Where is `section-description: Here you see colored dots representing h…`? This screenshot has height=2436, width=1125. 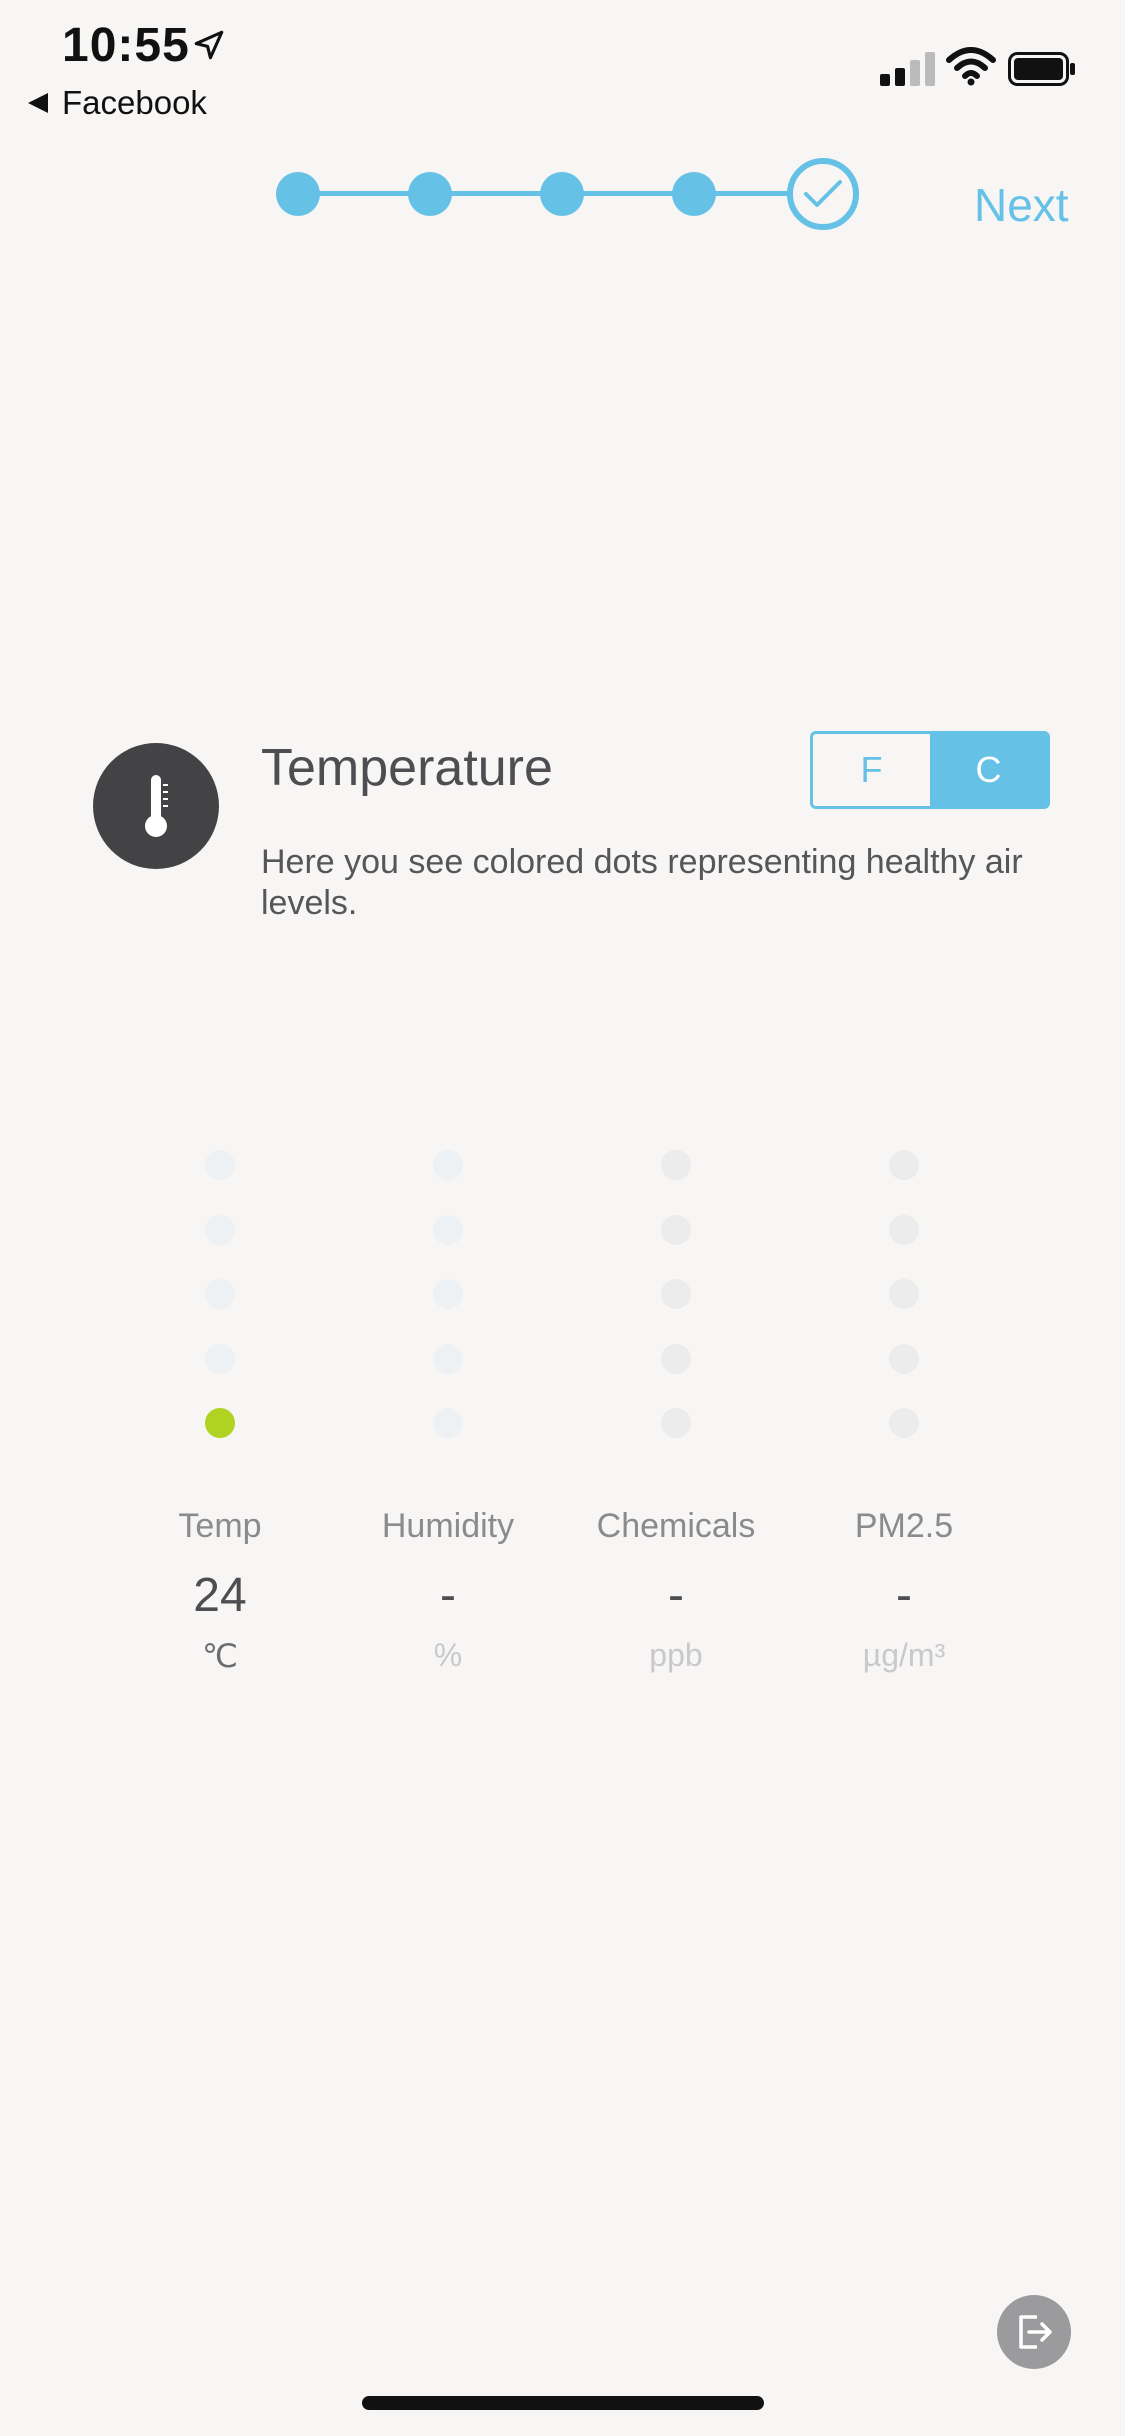 section-description: Here you see colored dots representing h… is located at coordinates (642, 882).